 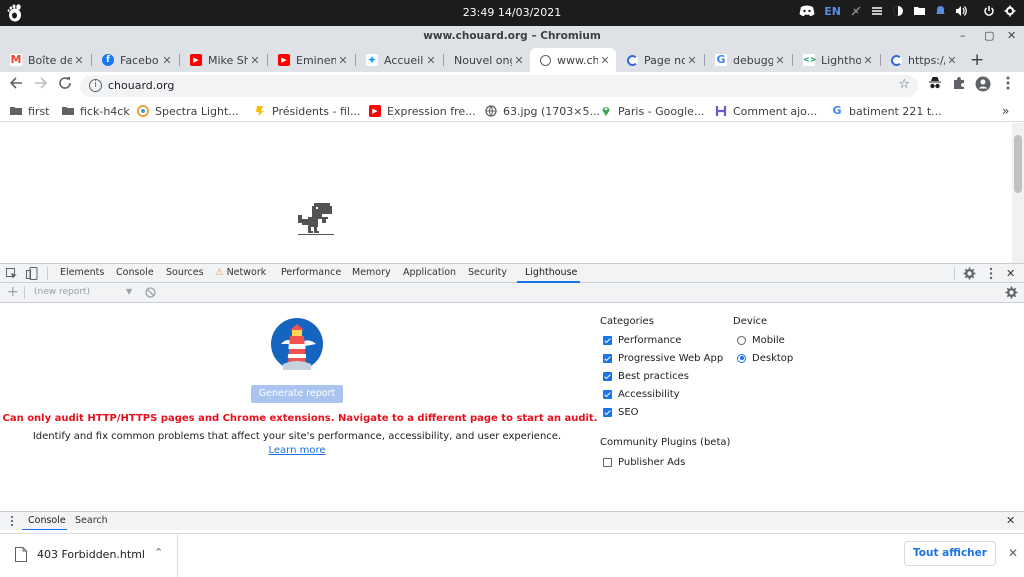 What do you see at coordinates (644, 462) in the screenshot?
I see `plugin-publisher-ads: Publisher Ads` at bounding box center [644, 462].